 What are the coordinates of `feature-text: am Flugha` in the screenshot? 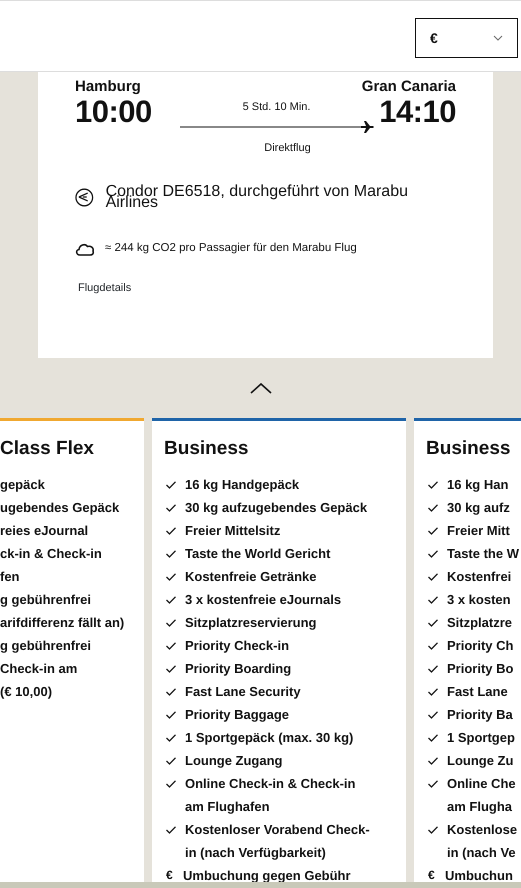 It's located at (480, 807).